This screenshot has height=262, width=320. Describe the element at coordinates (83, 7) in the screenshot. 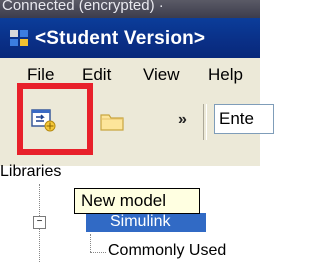

I see `connection-status-text: Connected (encrypted) ·` at that location.